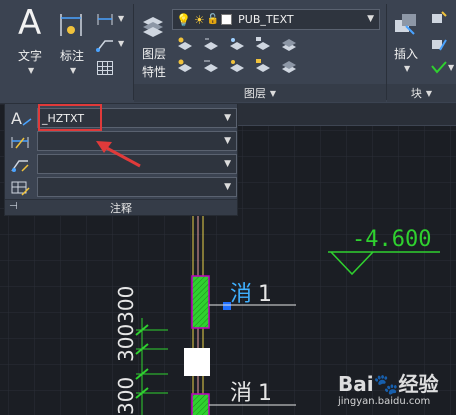  What do you see at coordinates (13, 206) in the screenshot?
I see `pin-icon: ⊣` at bounding box center [13, 206].